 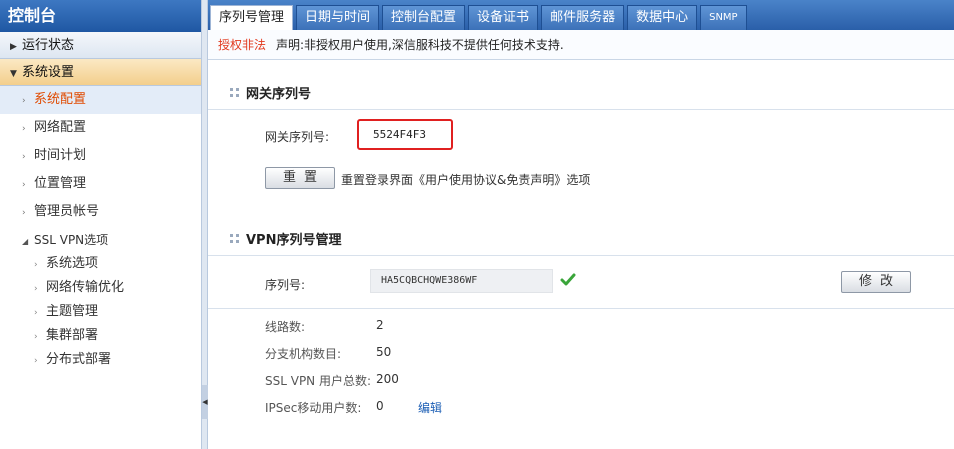 I want to click on stat-ipsec-users-label: IPSec移动用户数:, so click(x=313, y=408).